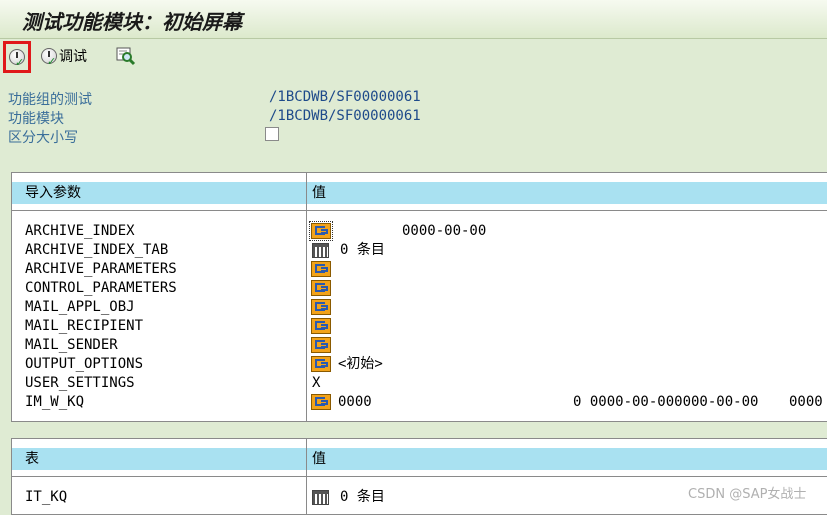 The image size is (827, 515). I want to click on param-name: IM_W_KQ, so click(55, 402).